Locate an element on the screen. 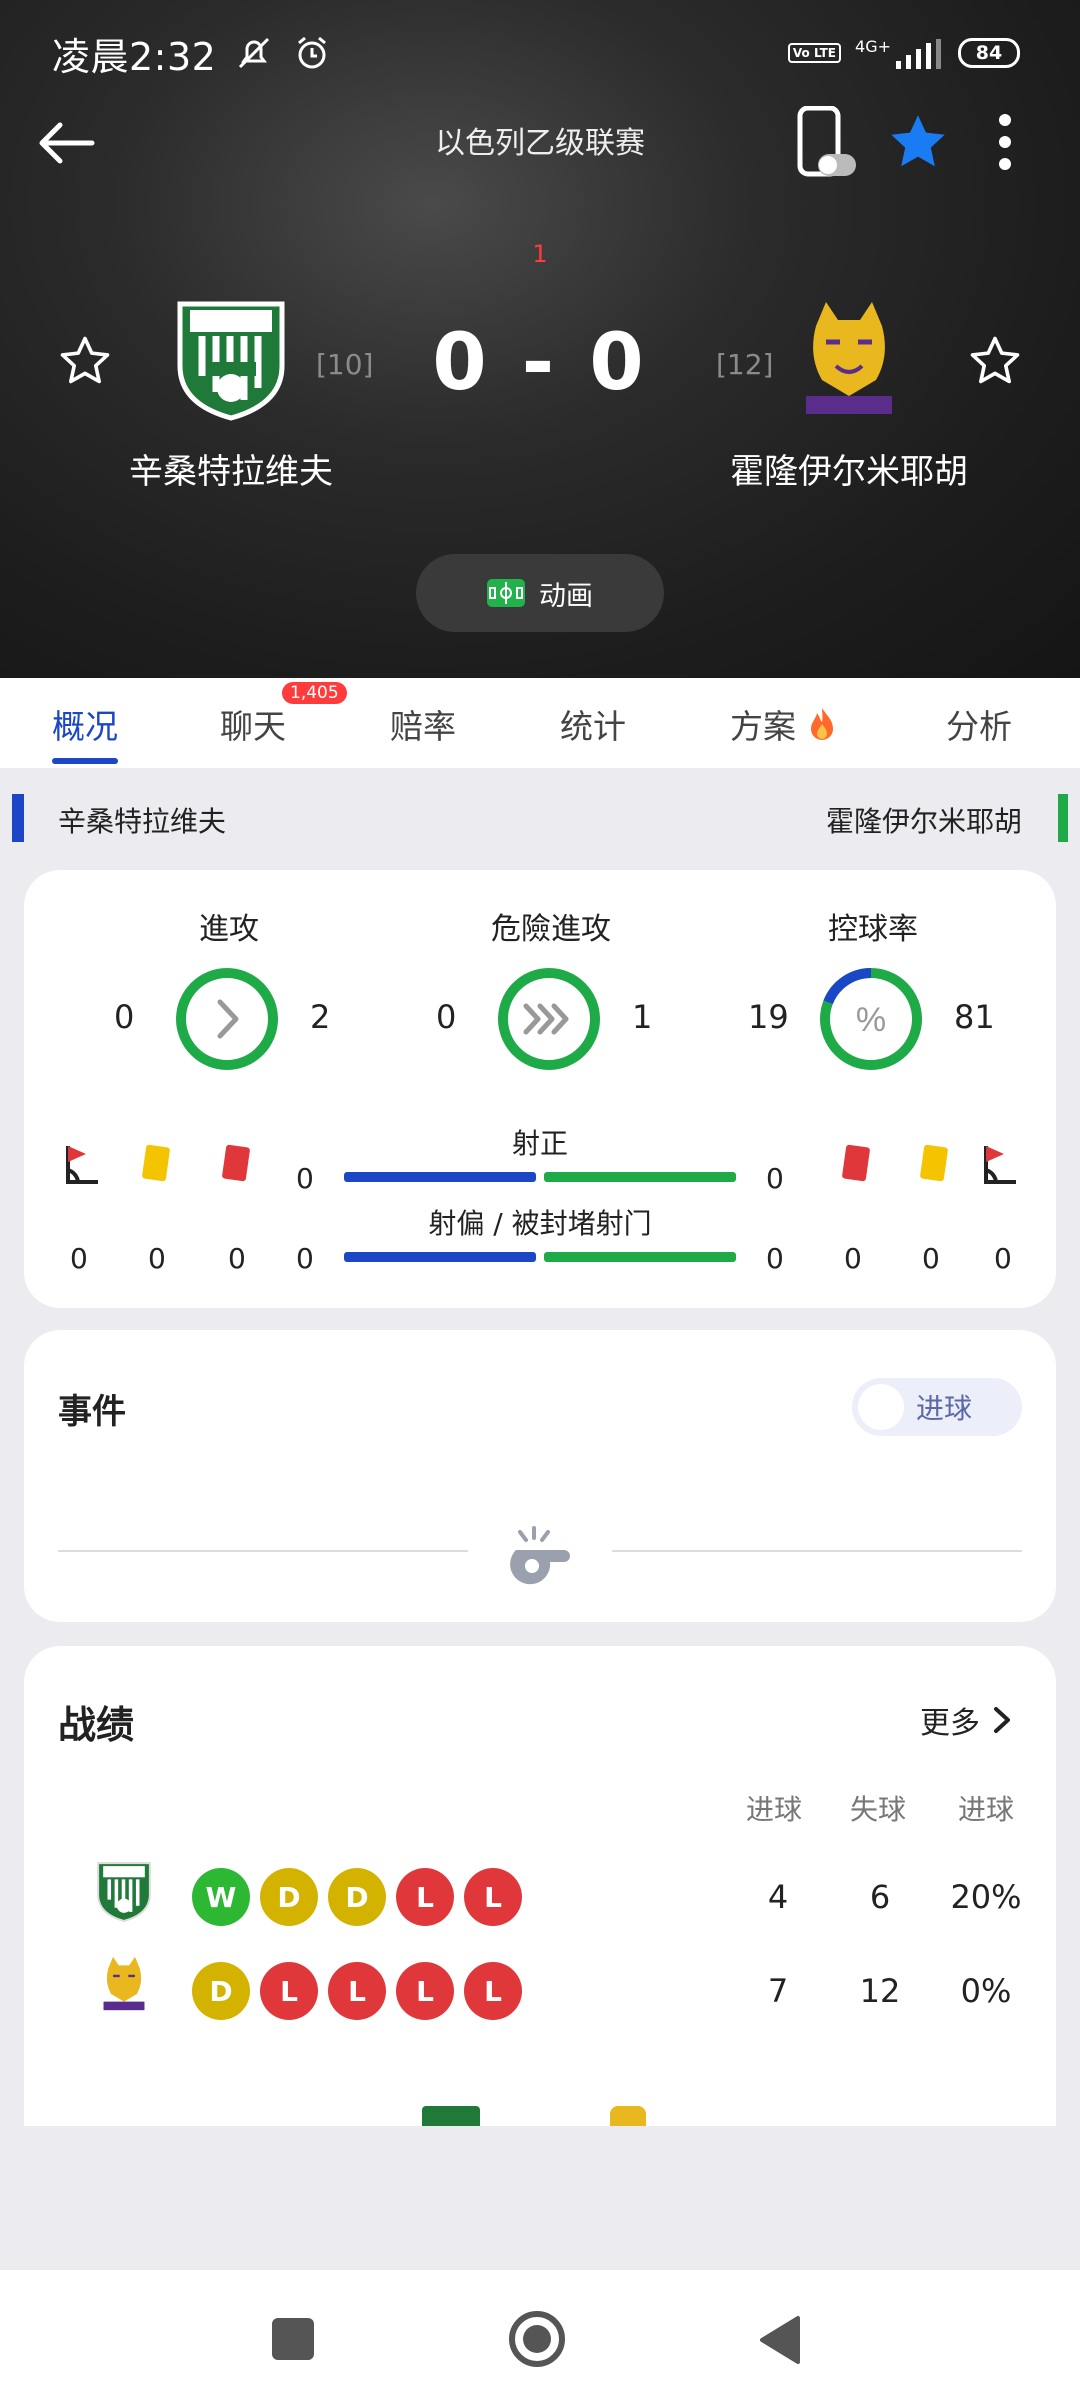  dangerous-attack-ring is located at coordinates (549, 1019).